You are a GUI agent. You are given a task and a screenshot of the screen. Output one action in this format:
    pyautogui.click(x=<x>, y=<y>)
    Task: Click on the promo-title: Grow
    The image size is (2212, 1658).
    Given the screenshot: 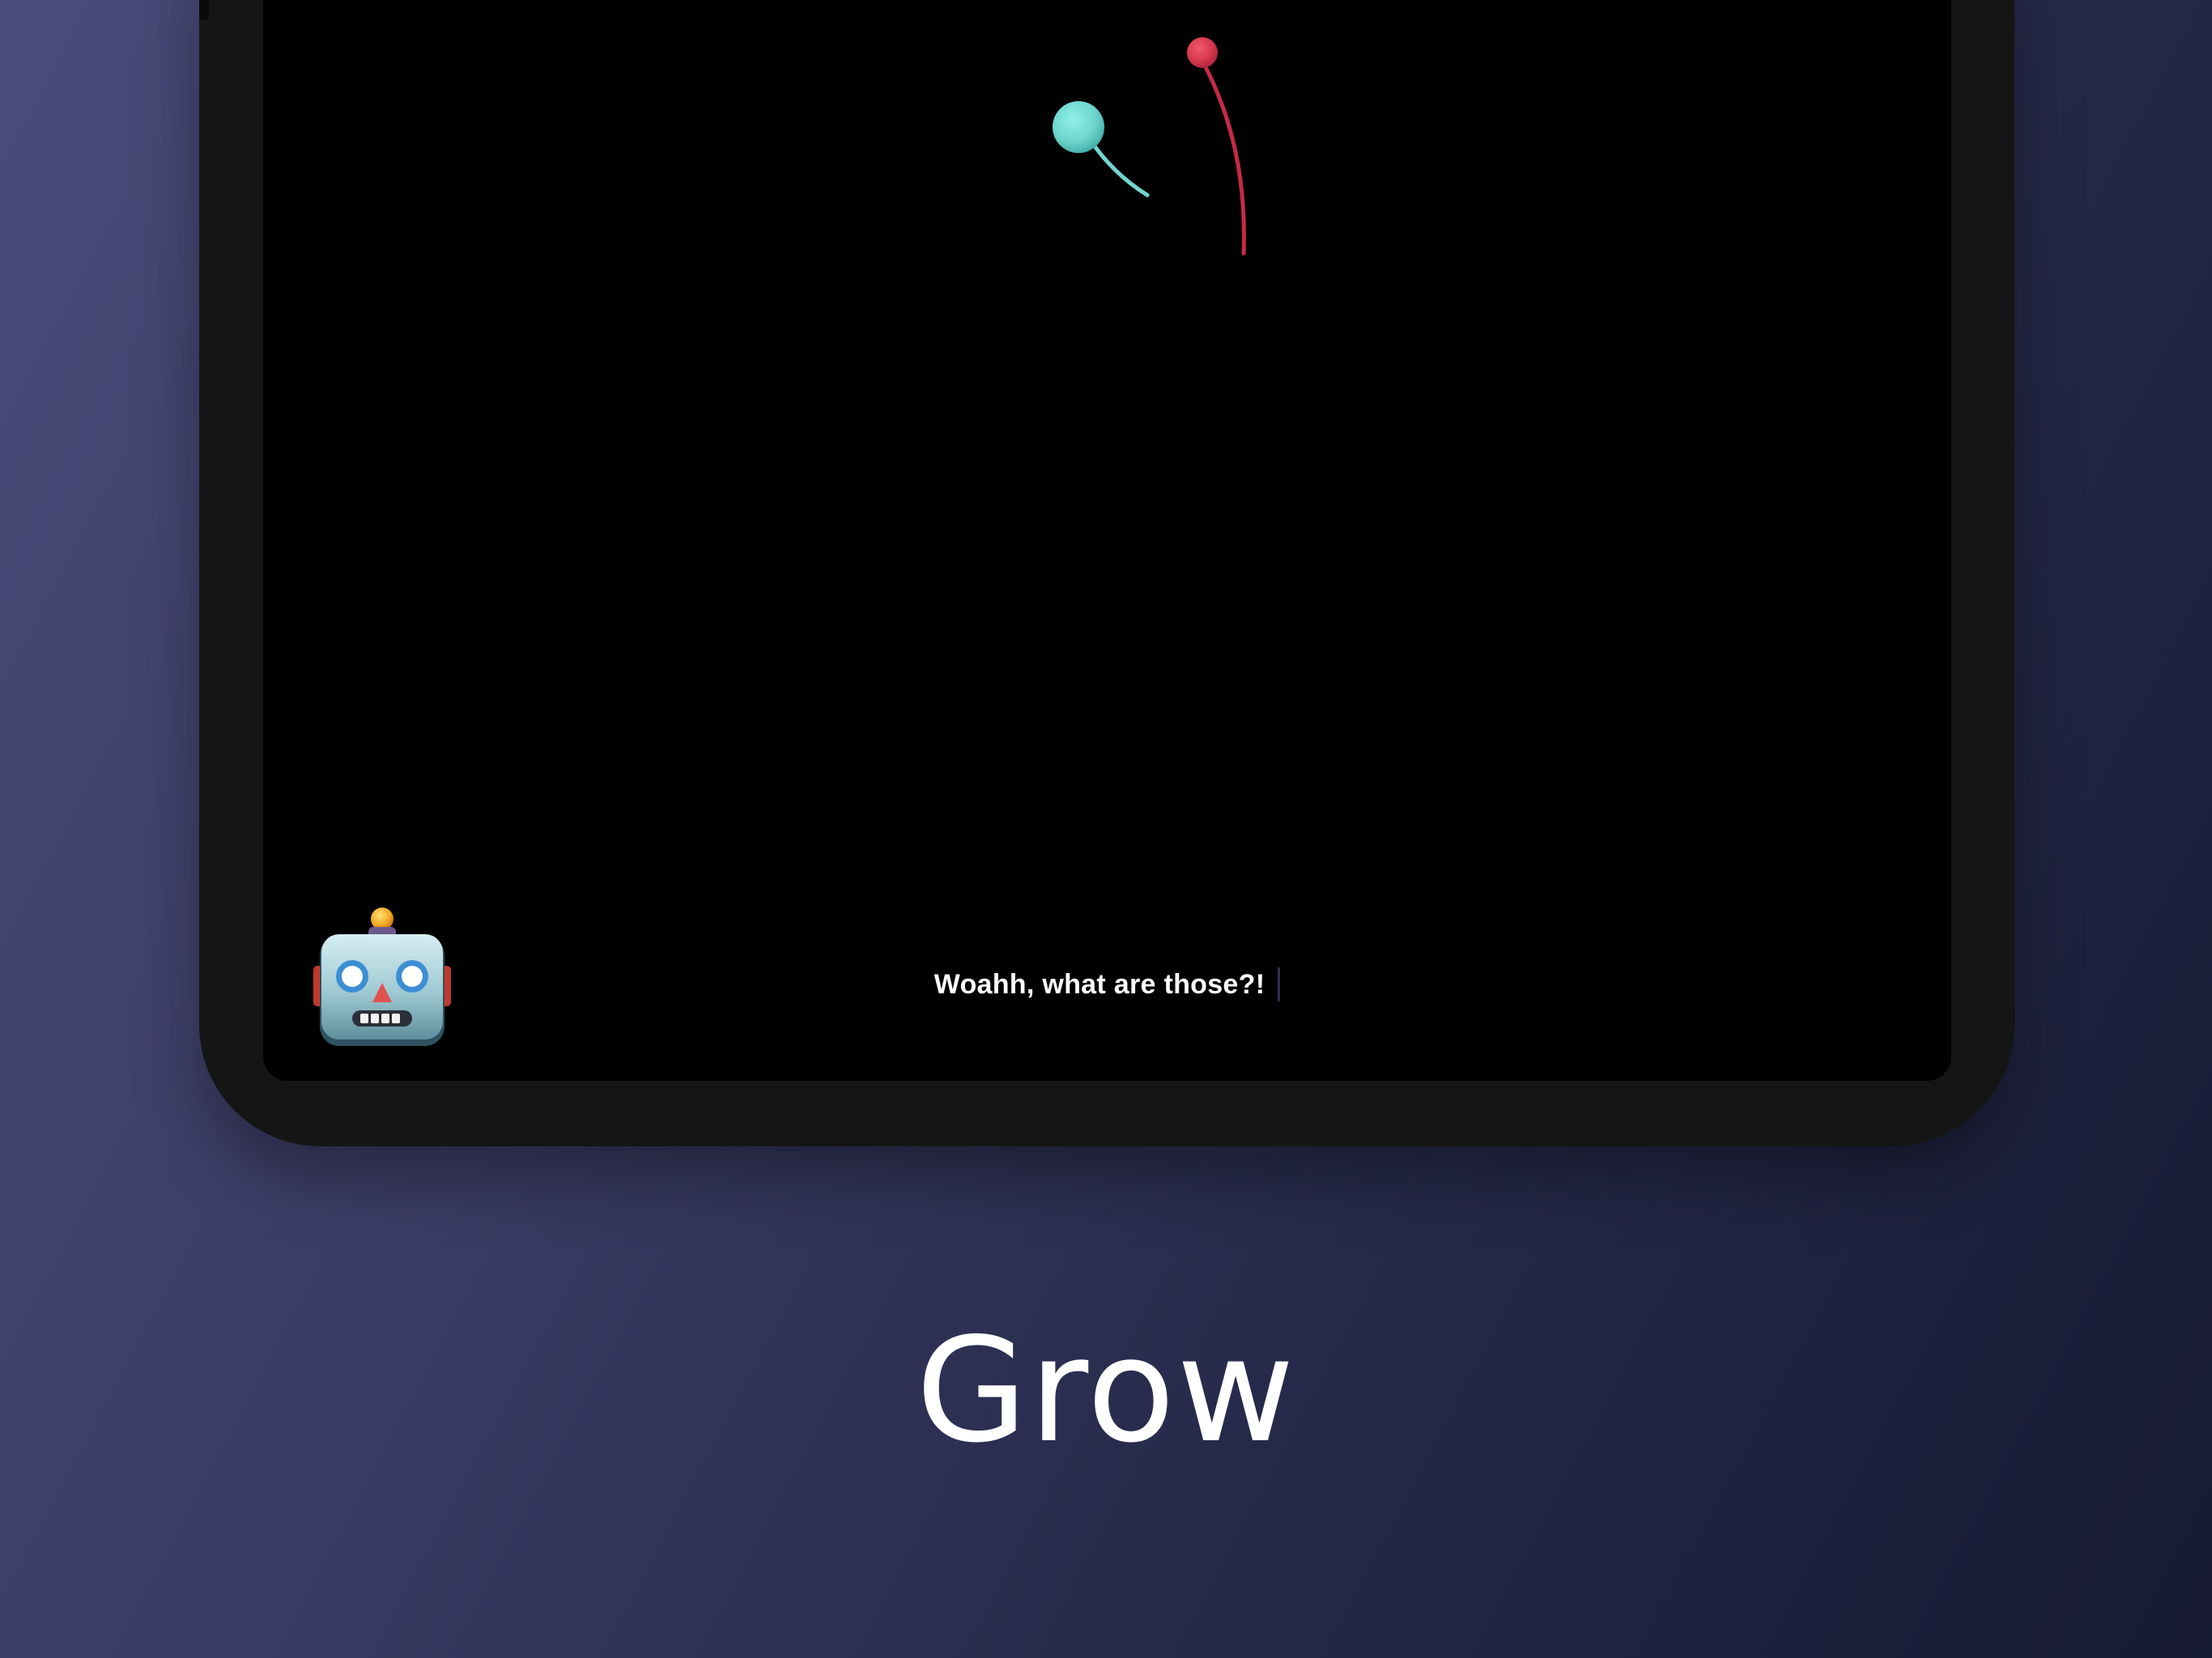 What is the action you would take?
    pyautogui.click(x=1106, y=1390)
    